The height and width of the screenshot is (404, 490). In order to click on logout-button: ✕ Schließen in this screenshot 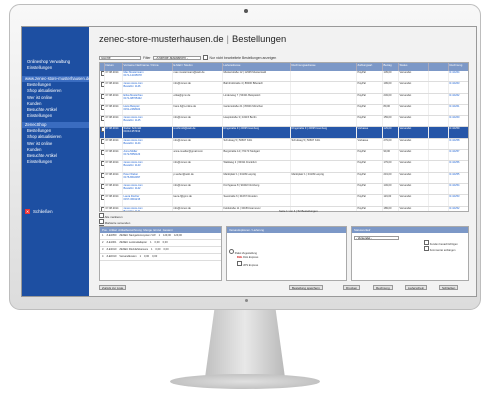, I will do `click(39, 211)`.